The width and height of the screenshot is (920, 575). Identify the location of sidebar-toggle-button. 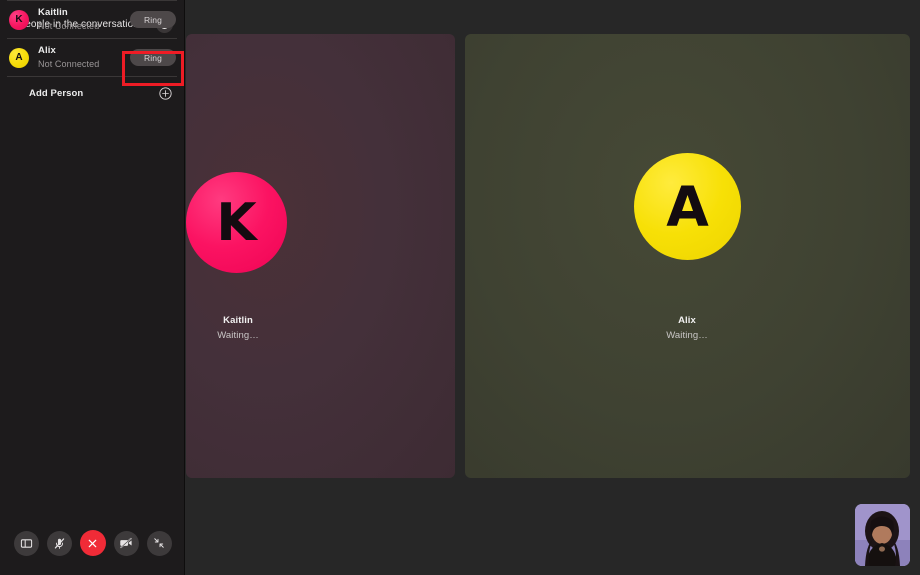
(26, 543).